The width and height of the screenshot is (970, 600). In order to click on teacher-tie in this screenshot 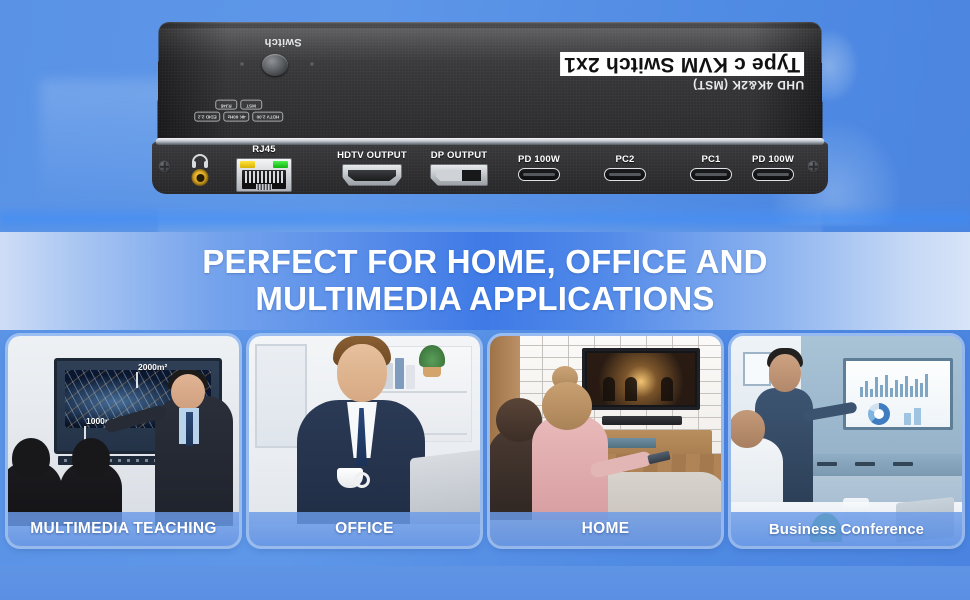, I will do `click(189, 429)`.